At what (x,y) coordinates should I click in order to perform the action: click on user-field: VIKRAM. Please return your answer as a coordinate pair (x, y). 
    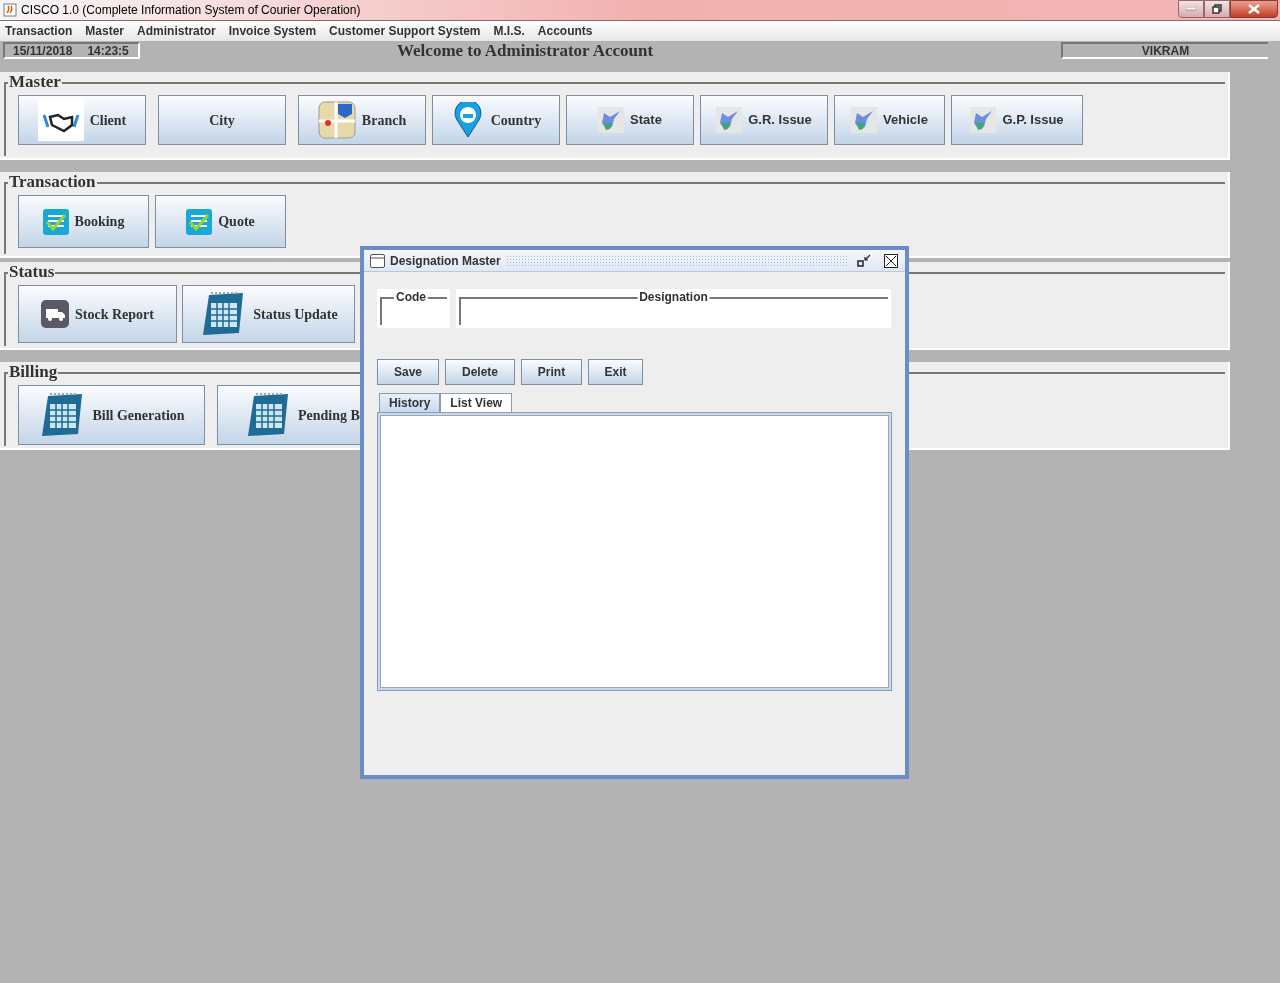
    Looking at the image, I should click on (1164, 50).